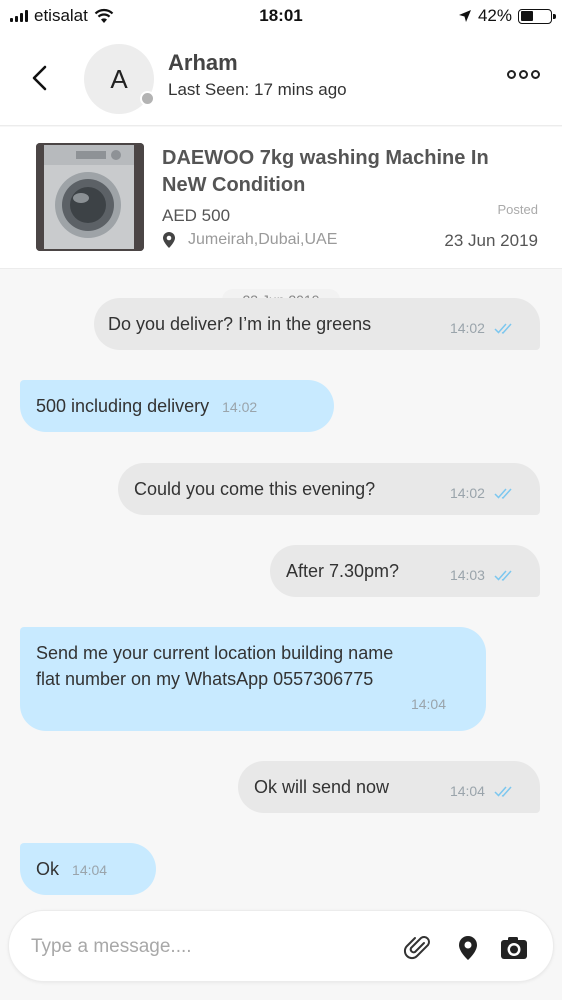  What do you see at coordinates (104, 15) in the screenshot?
I see `wifi-icon` at bounding box center [104, 15].